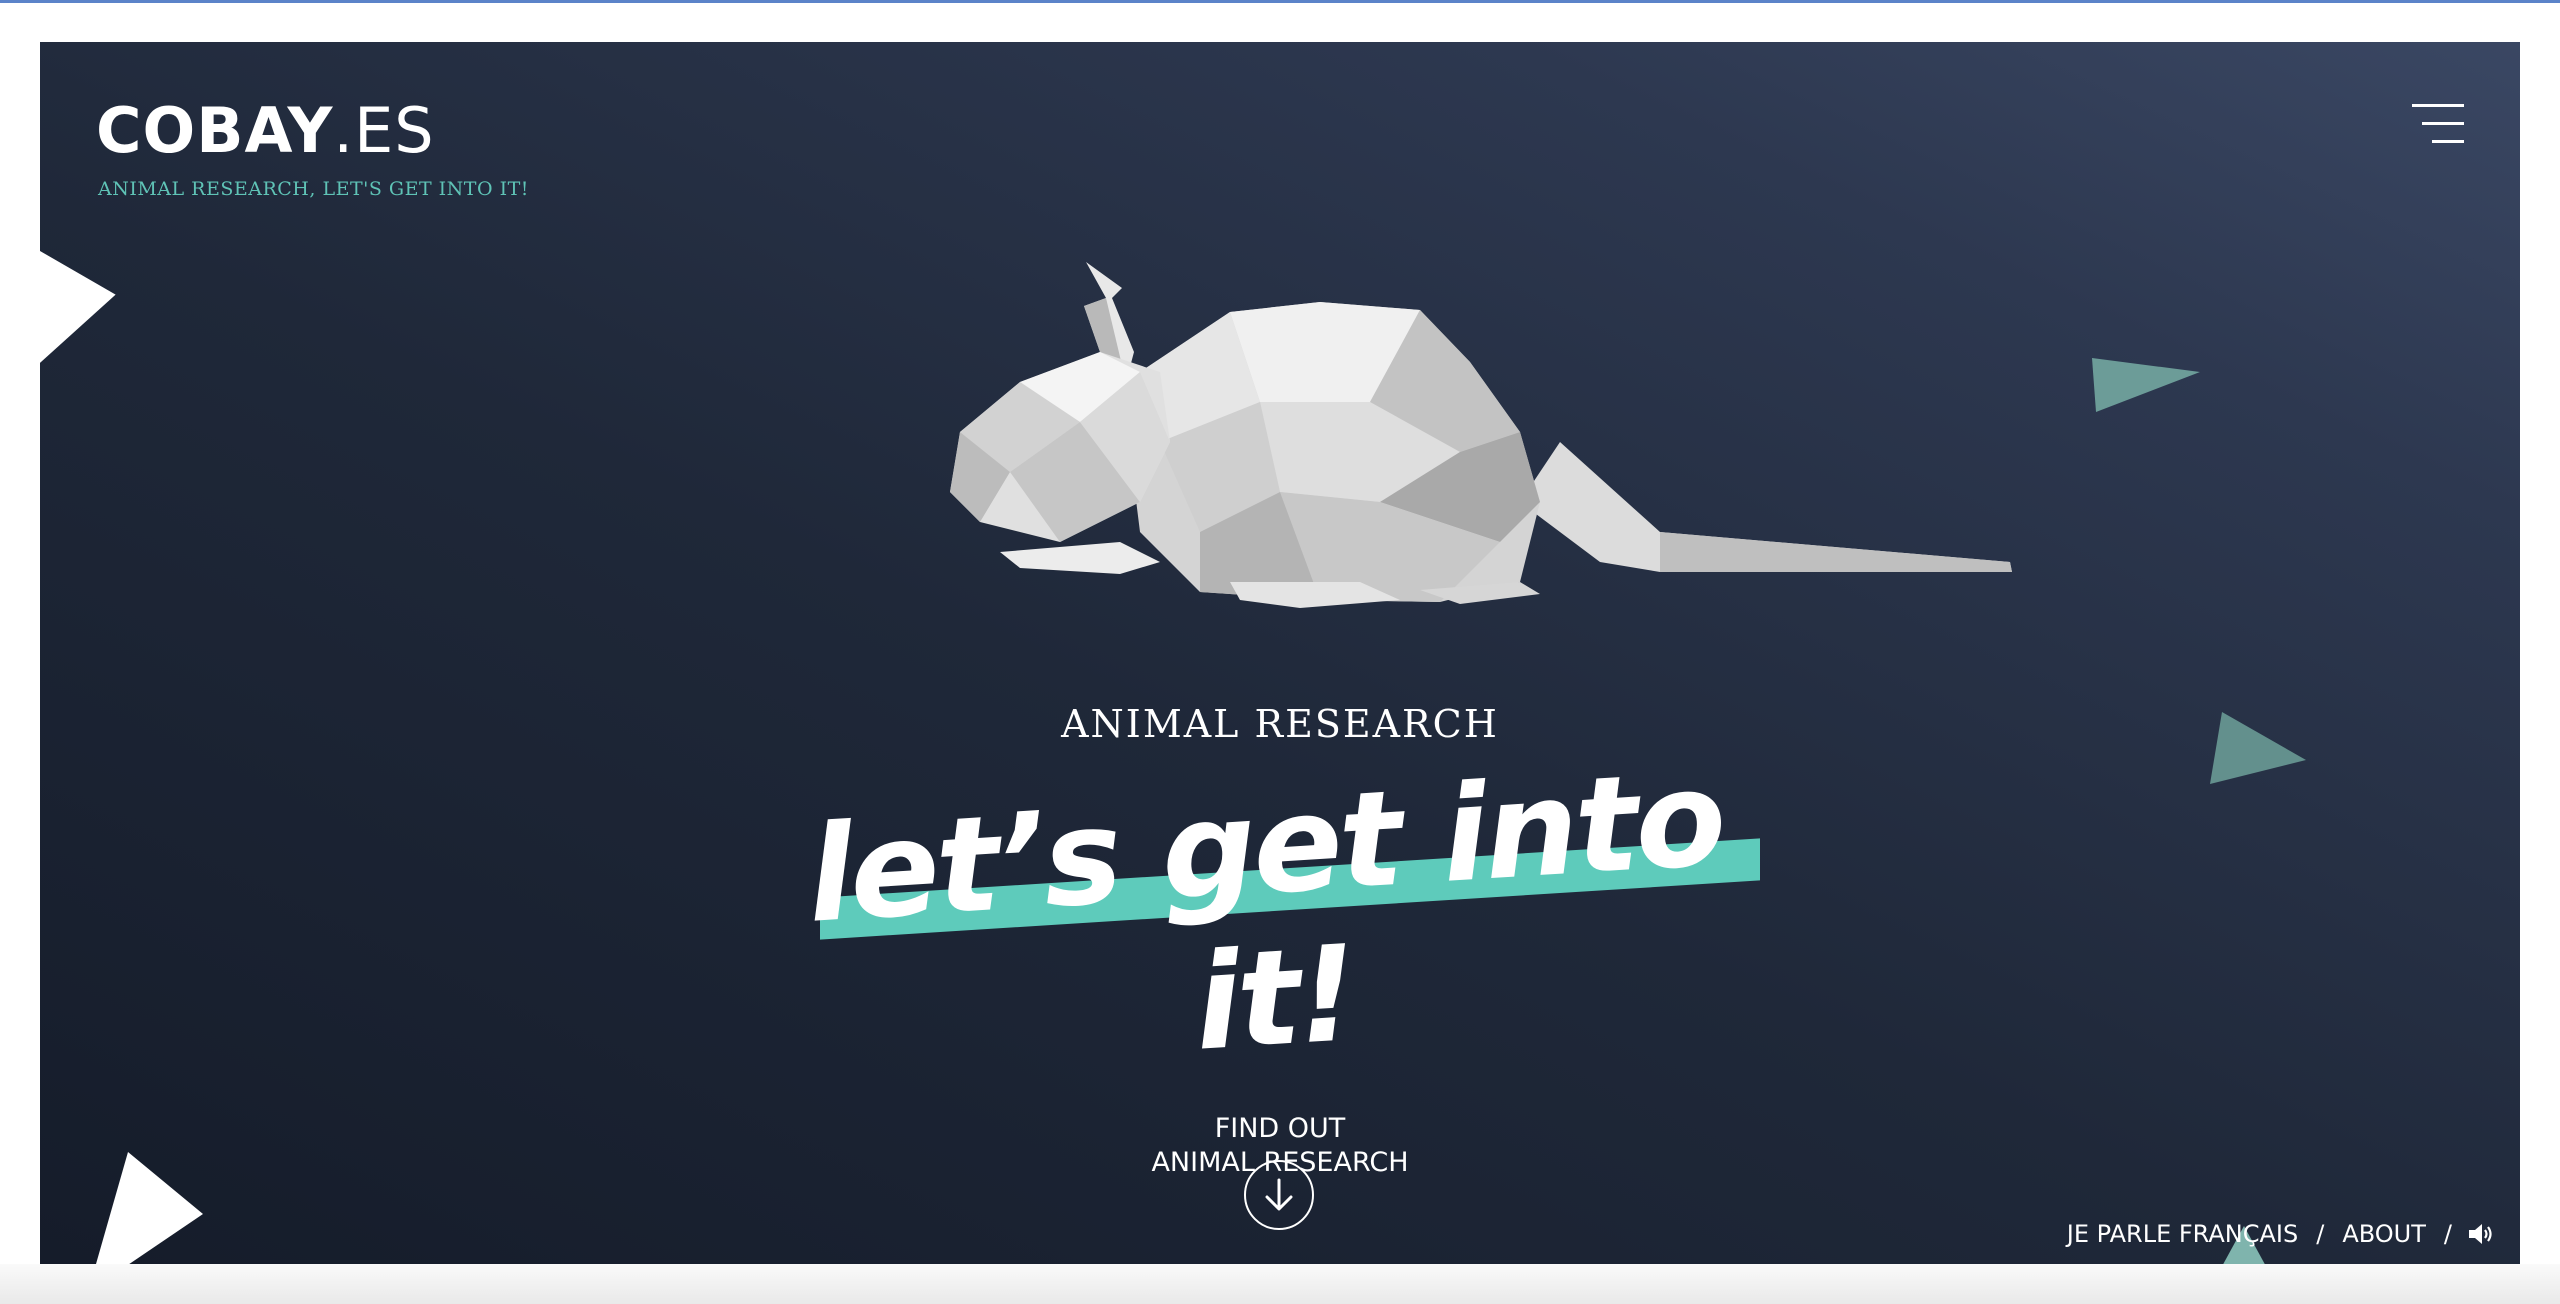  What do you see at coordinates (1280, 1) in the screenshot?
I see `window-top-border` at bounding box center [1280, 1].